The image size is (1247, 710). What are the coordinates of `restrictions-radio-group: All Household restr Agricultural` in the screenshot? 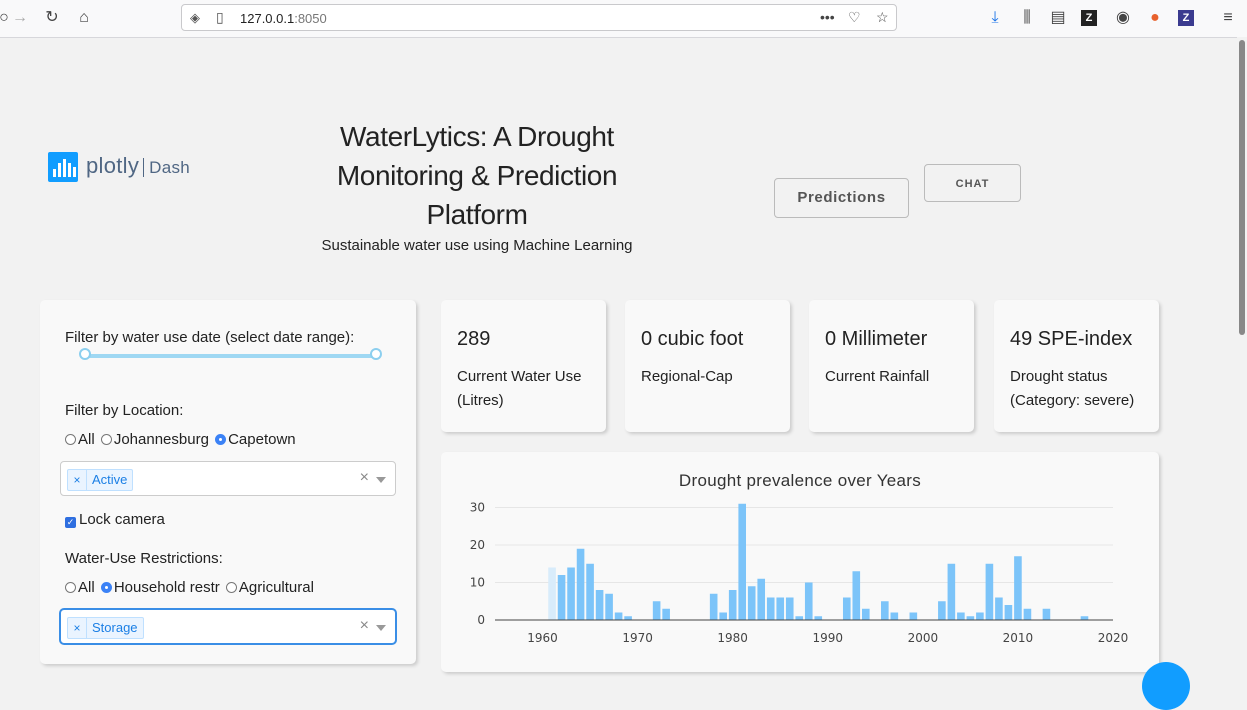 It's located at (190, 587).